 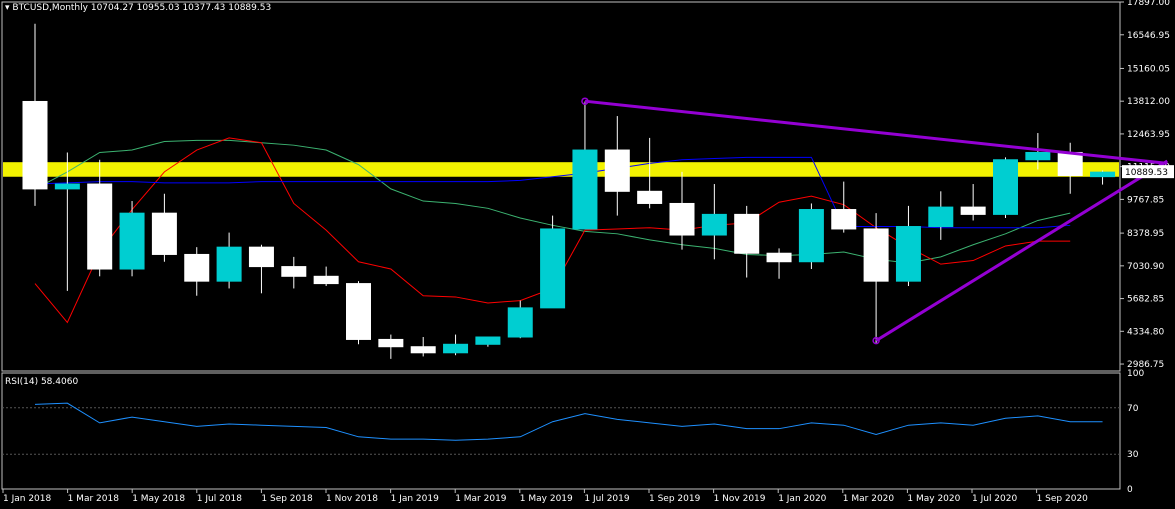 I want to click on time-tick-label: 1 Sep 2019, so click(x=675, y=499).